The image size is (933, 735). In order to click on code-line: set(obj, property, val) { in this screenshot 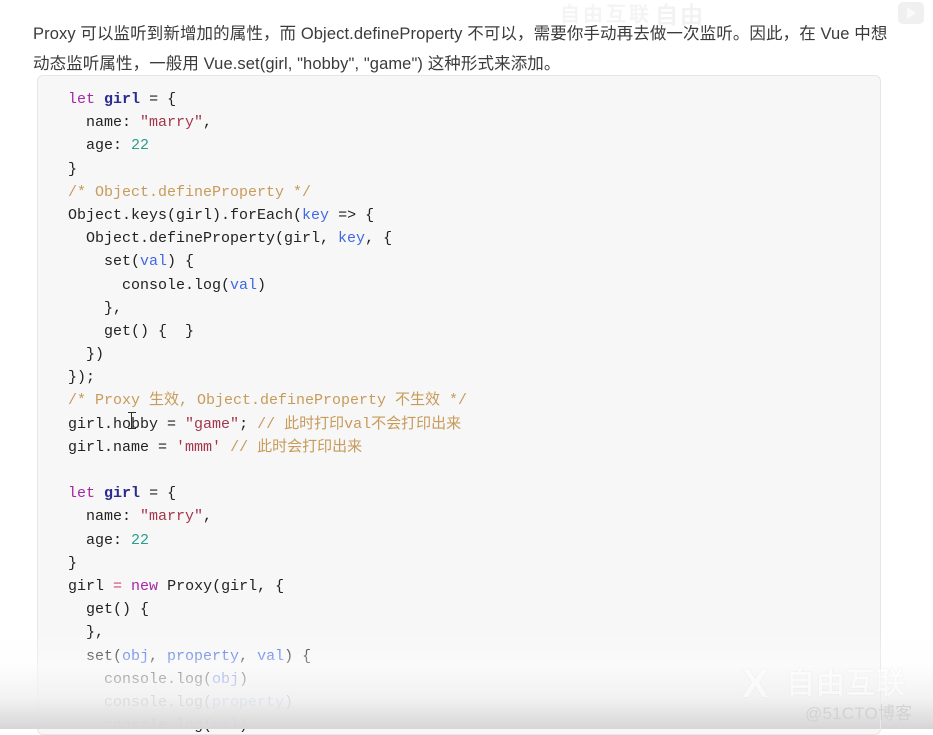, I will do `click(190, 656)`.